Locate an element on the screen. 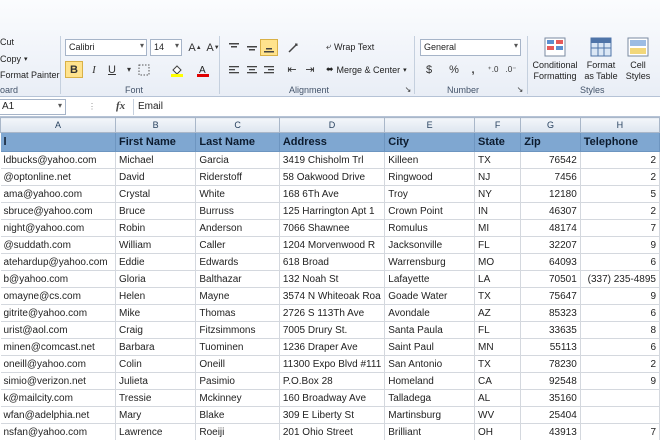  table-cell: b@yahoo.com is located at coordinates (58, 279).